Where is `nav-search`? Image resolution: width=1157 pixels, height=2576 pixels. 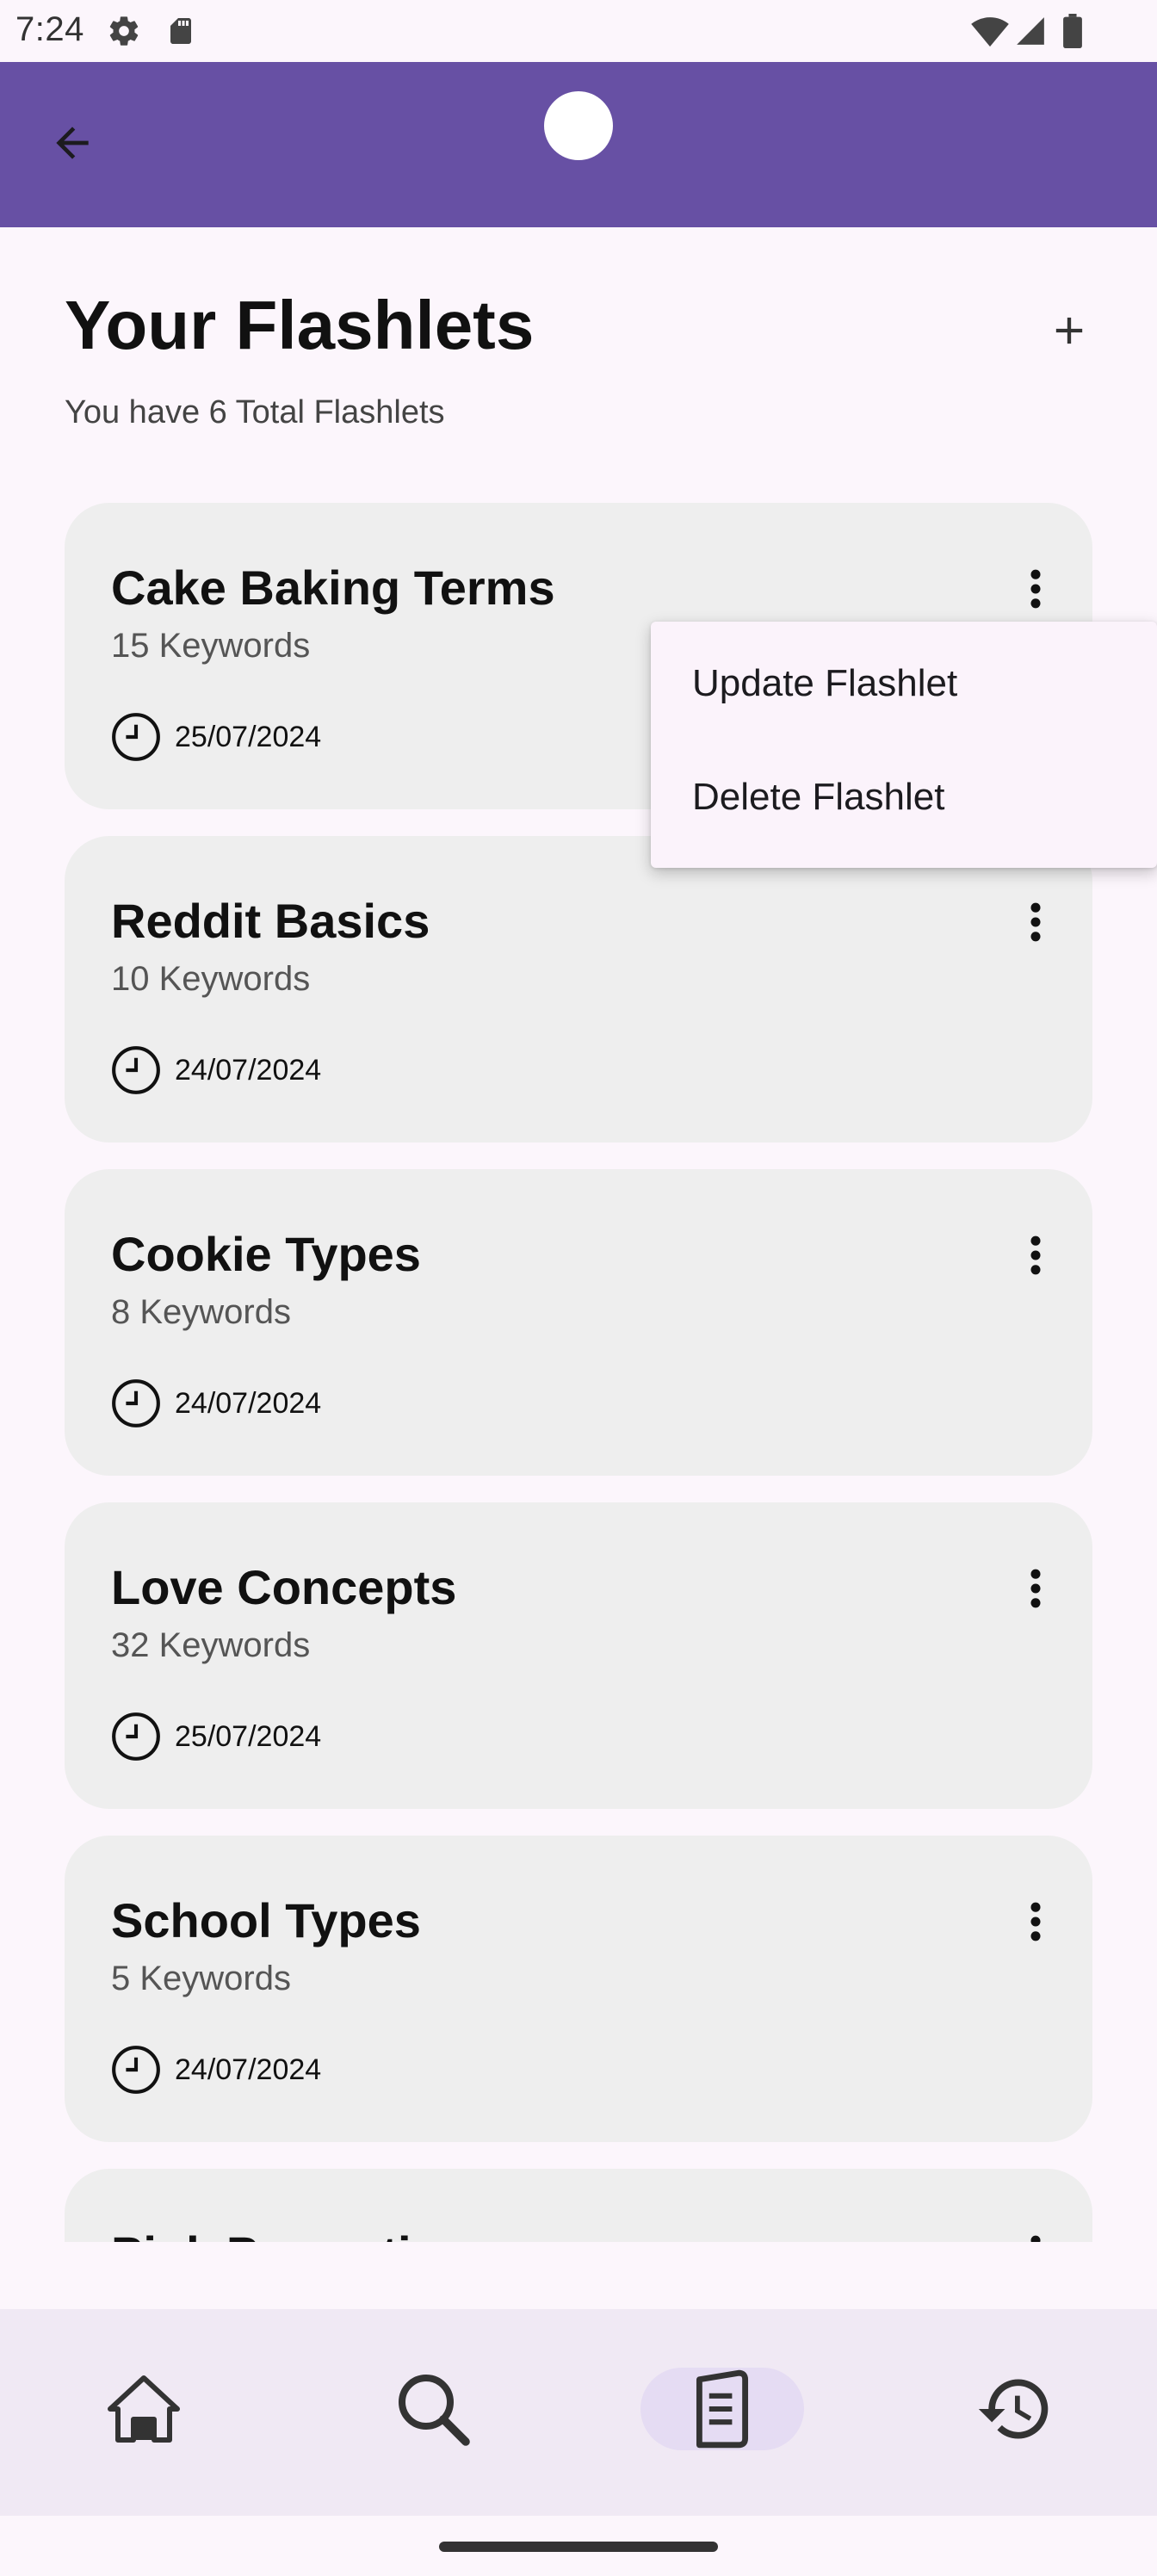 nav-search is located at coordinates (433, 2409).